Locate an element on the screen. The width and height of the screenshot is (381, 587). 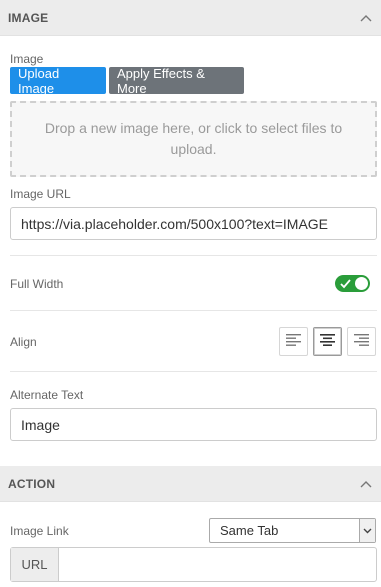
toggle-knob is located at coordinates (361, 283).